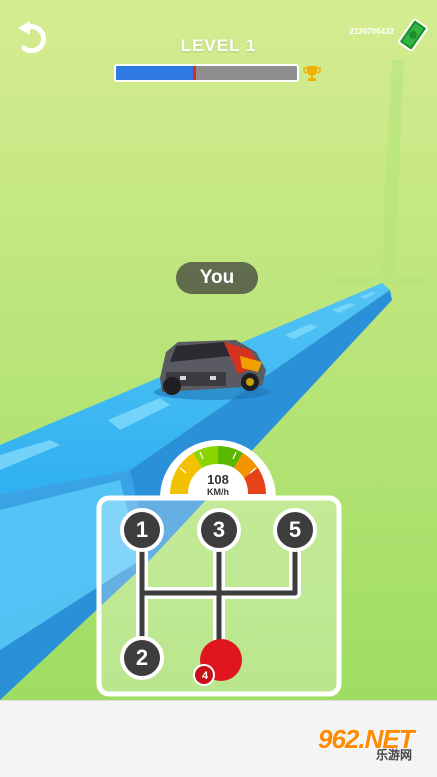 The height and width of the screenshot is (777, 437). I want to click on level-progress-bar, so click(206, 73).